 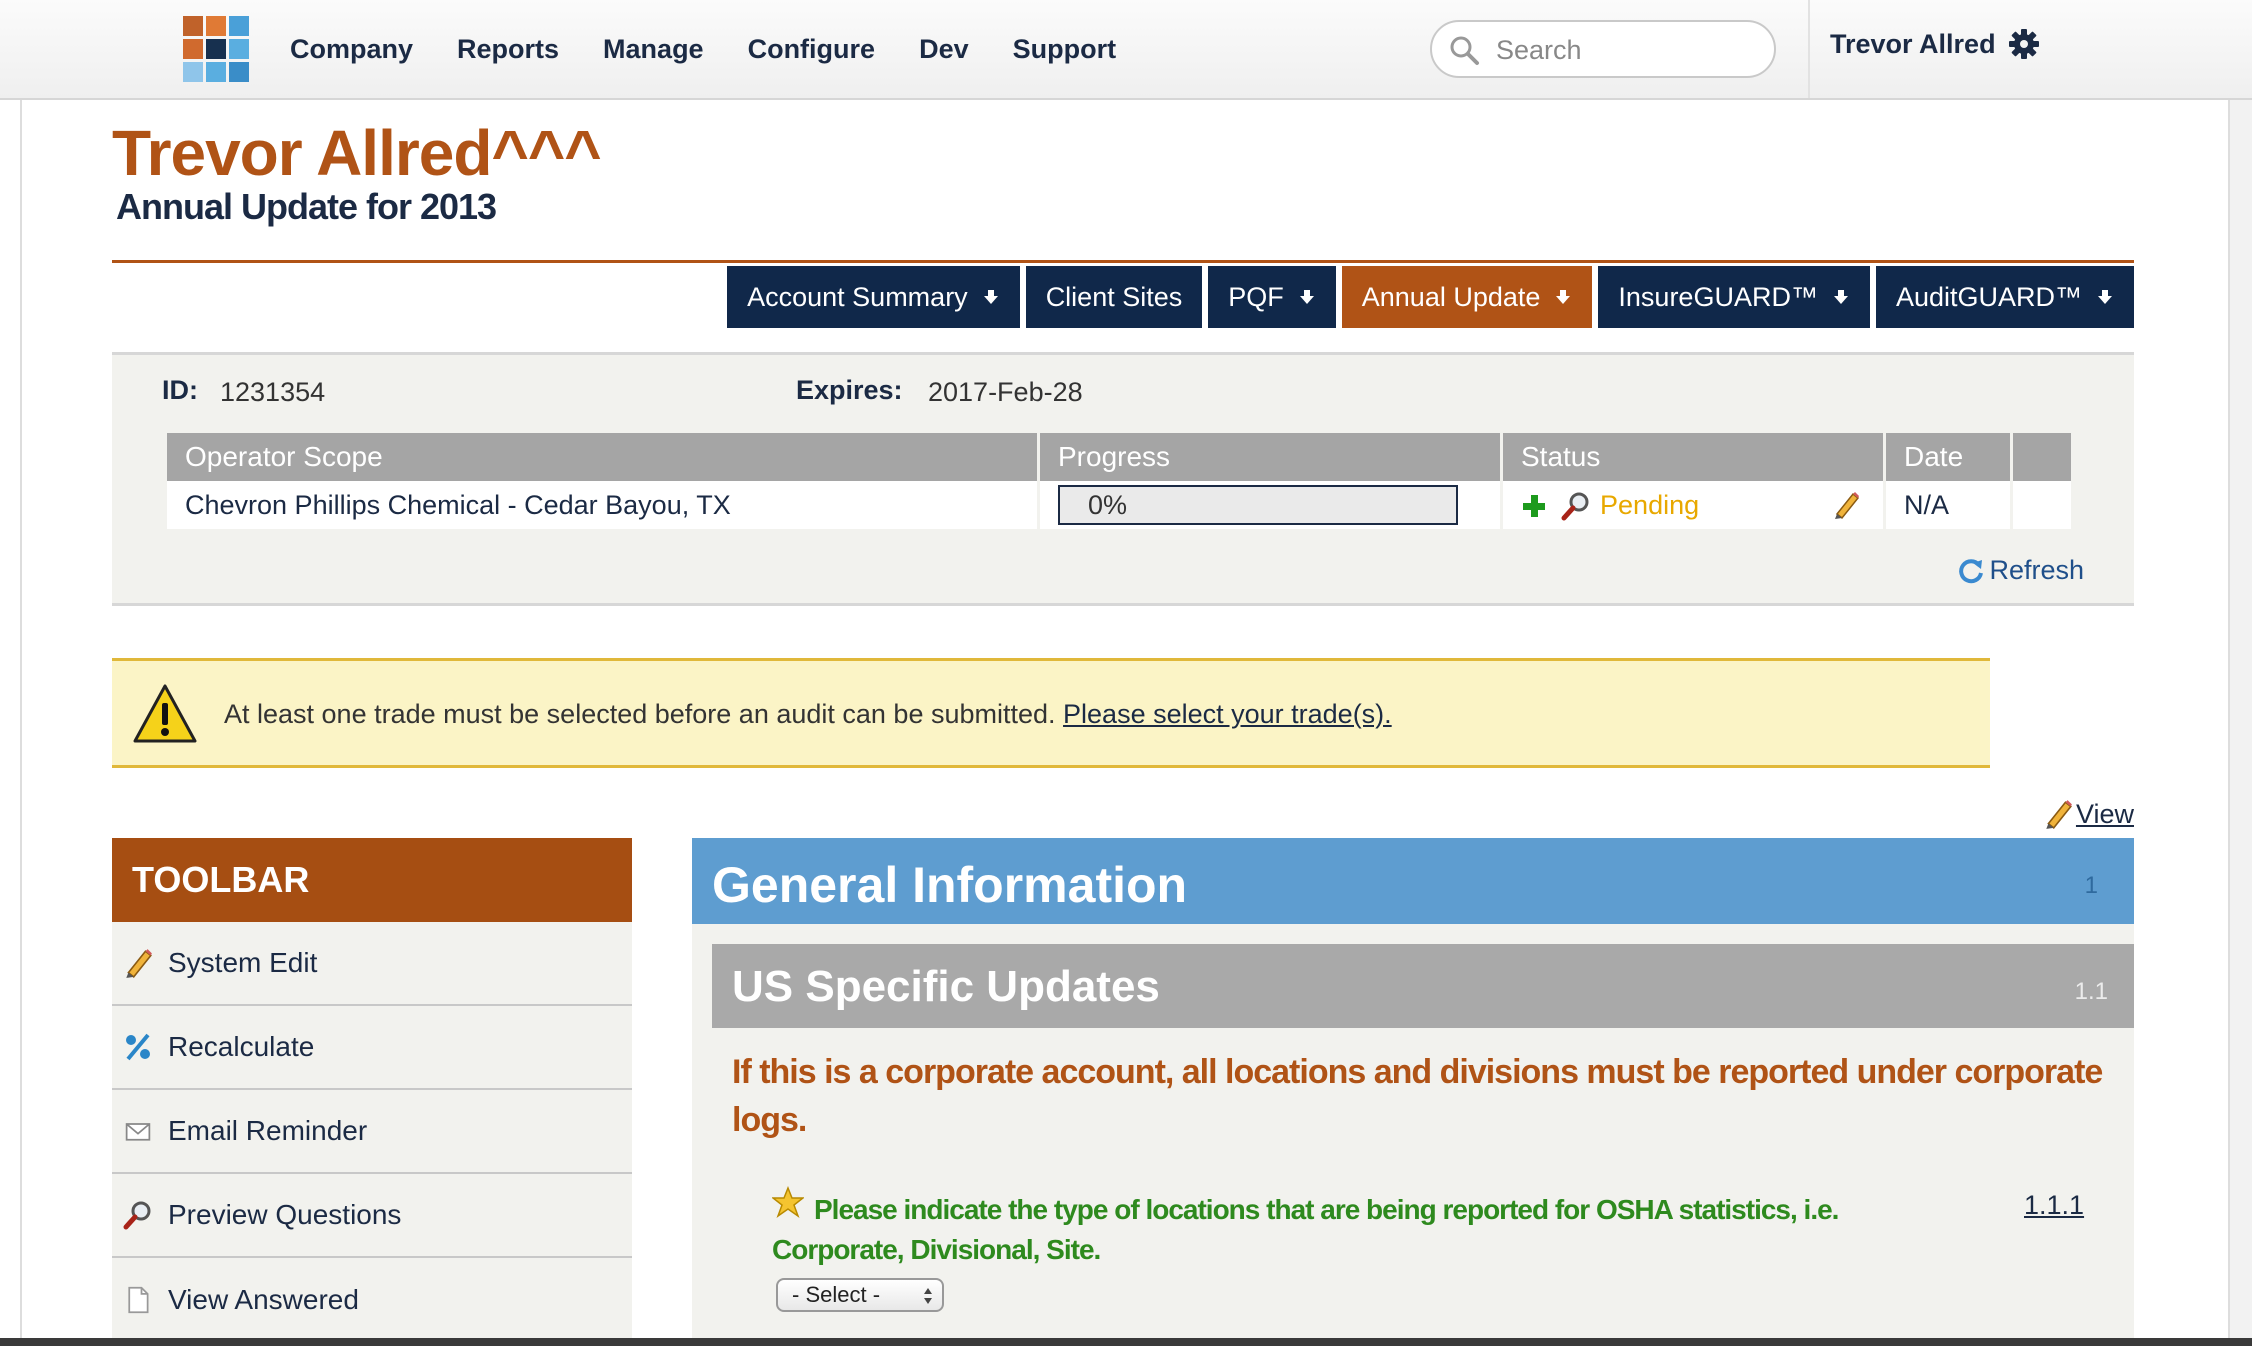 I want to click on tab-label: Annual Update, so click(x=1451, y=296).